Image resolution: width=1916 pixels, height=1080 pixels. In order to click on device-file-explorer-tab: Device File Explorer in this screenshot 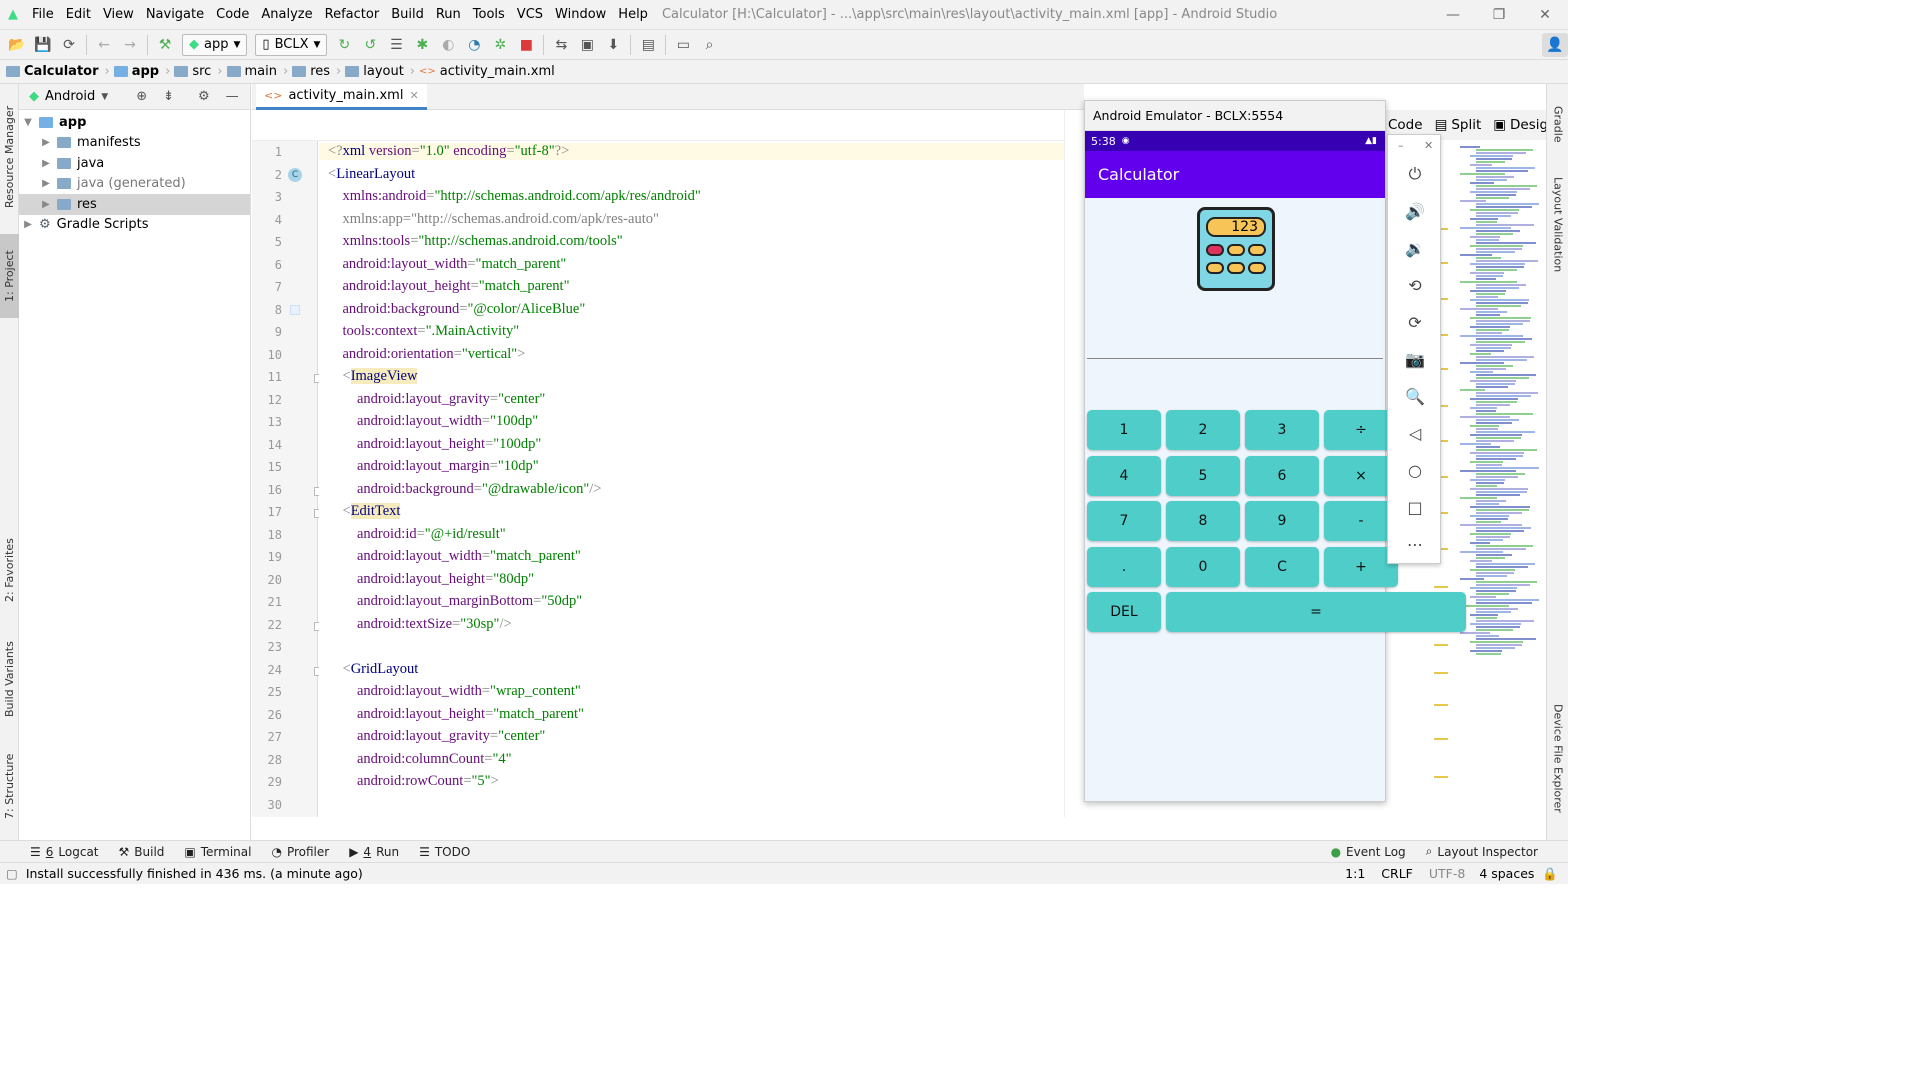, I will do `click(1558, 758)`.